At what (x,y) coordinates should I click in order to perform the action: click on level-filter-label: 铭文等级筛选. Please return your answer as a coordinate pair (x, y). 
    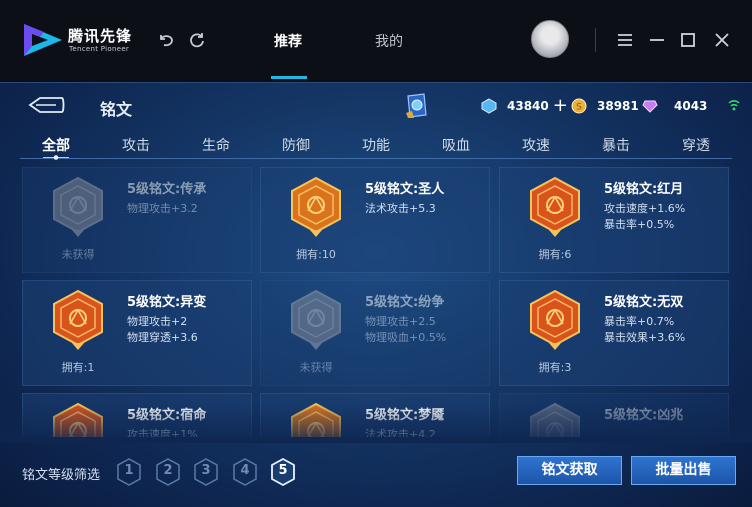
    Looking at the image, I should click on (61, 475).